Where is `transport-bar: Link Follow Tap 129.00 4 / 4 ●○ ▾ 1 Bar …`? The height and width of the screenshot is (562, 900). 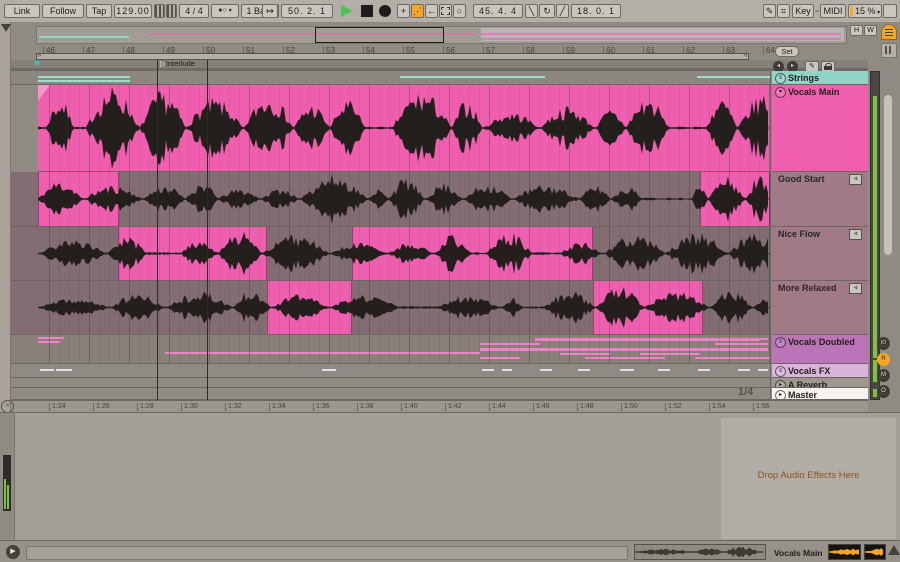 transport-bar: Link Follow Tap 129.00 4 / 4 ●○ ▾ 1 Bar … is located at coordinates (450, 11).